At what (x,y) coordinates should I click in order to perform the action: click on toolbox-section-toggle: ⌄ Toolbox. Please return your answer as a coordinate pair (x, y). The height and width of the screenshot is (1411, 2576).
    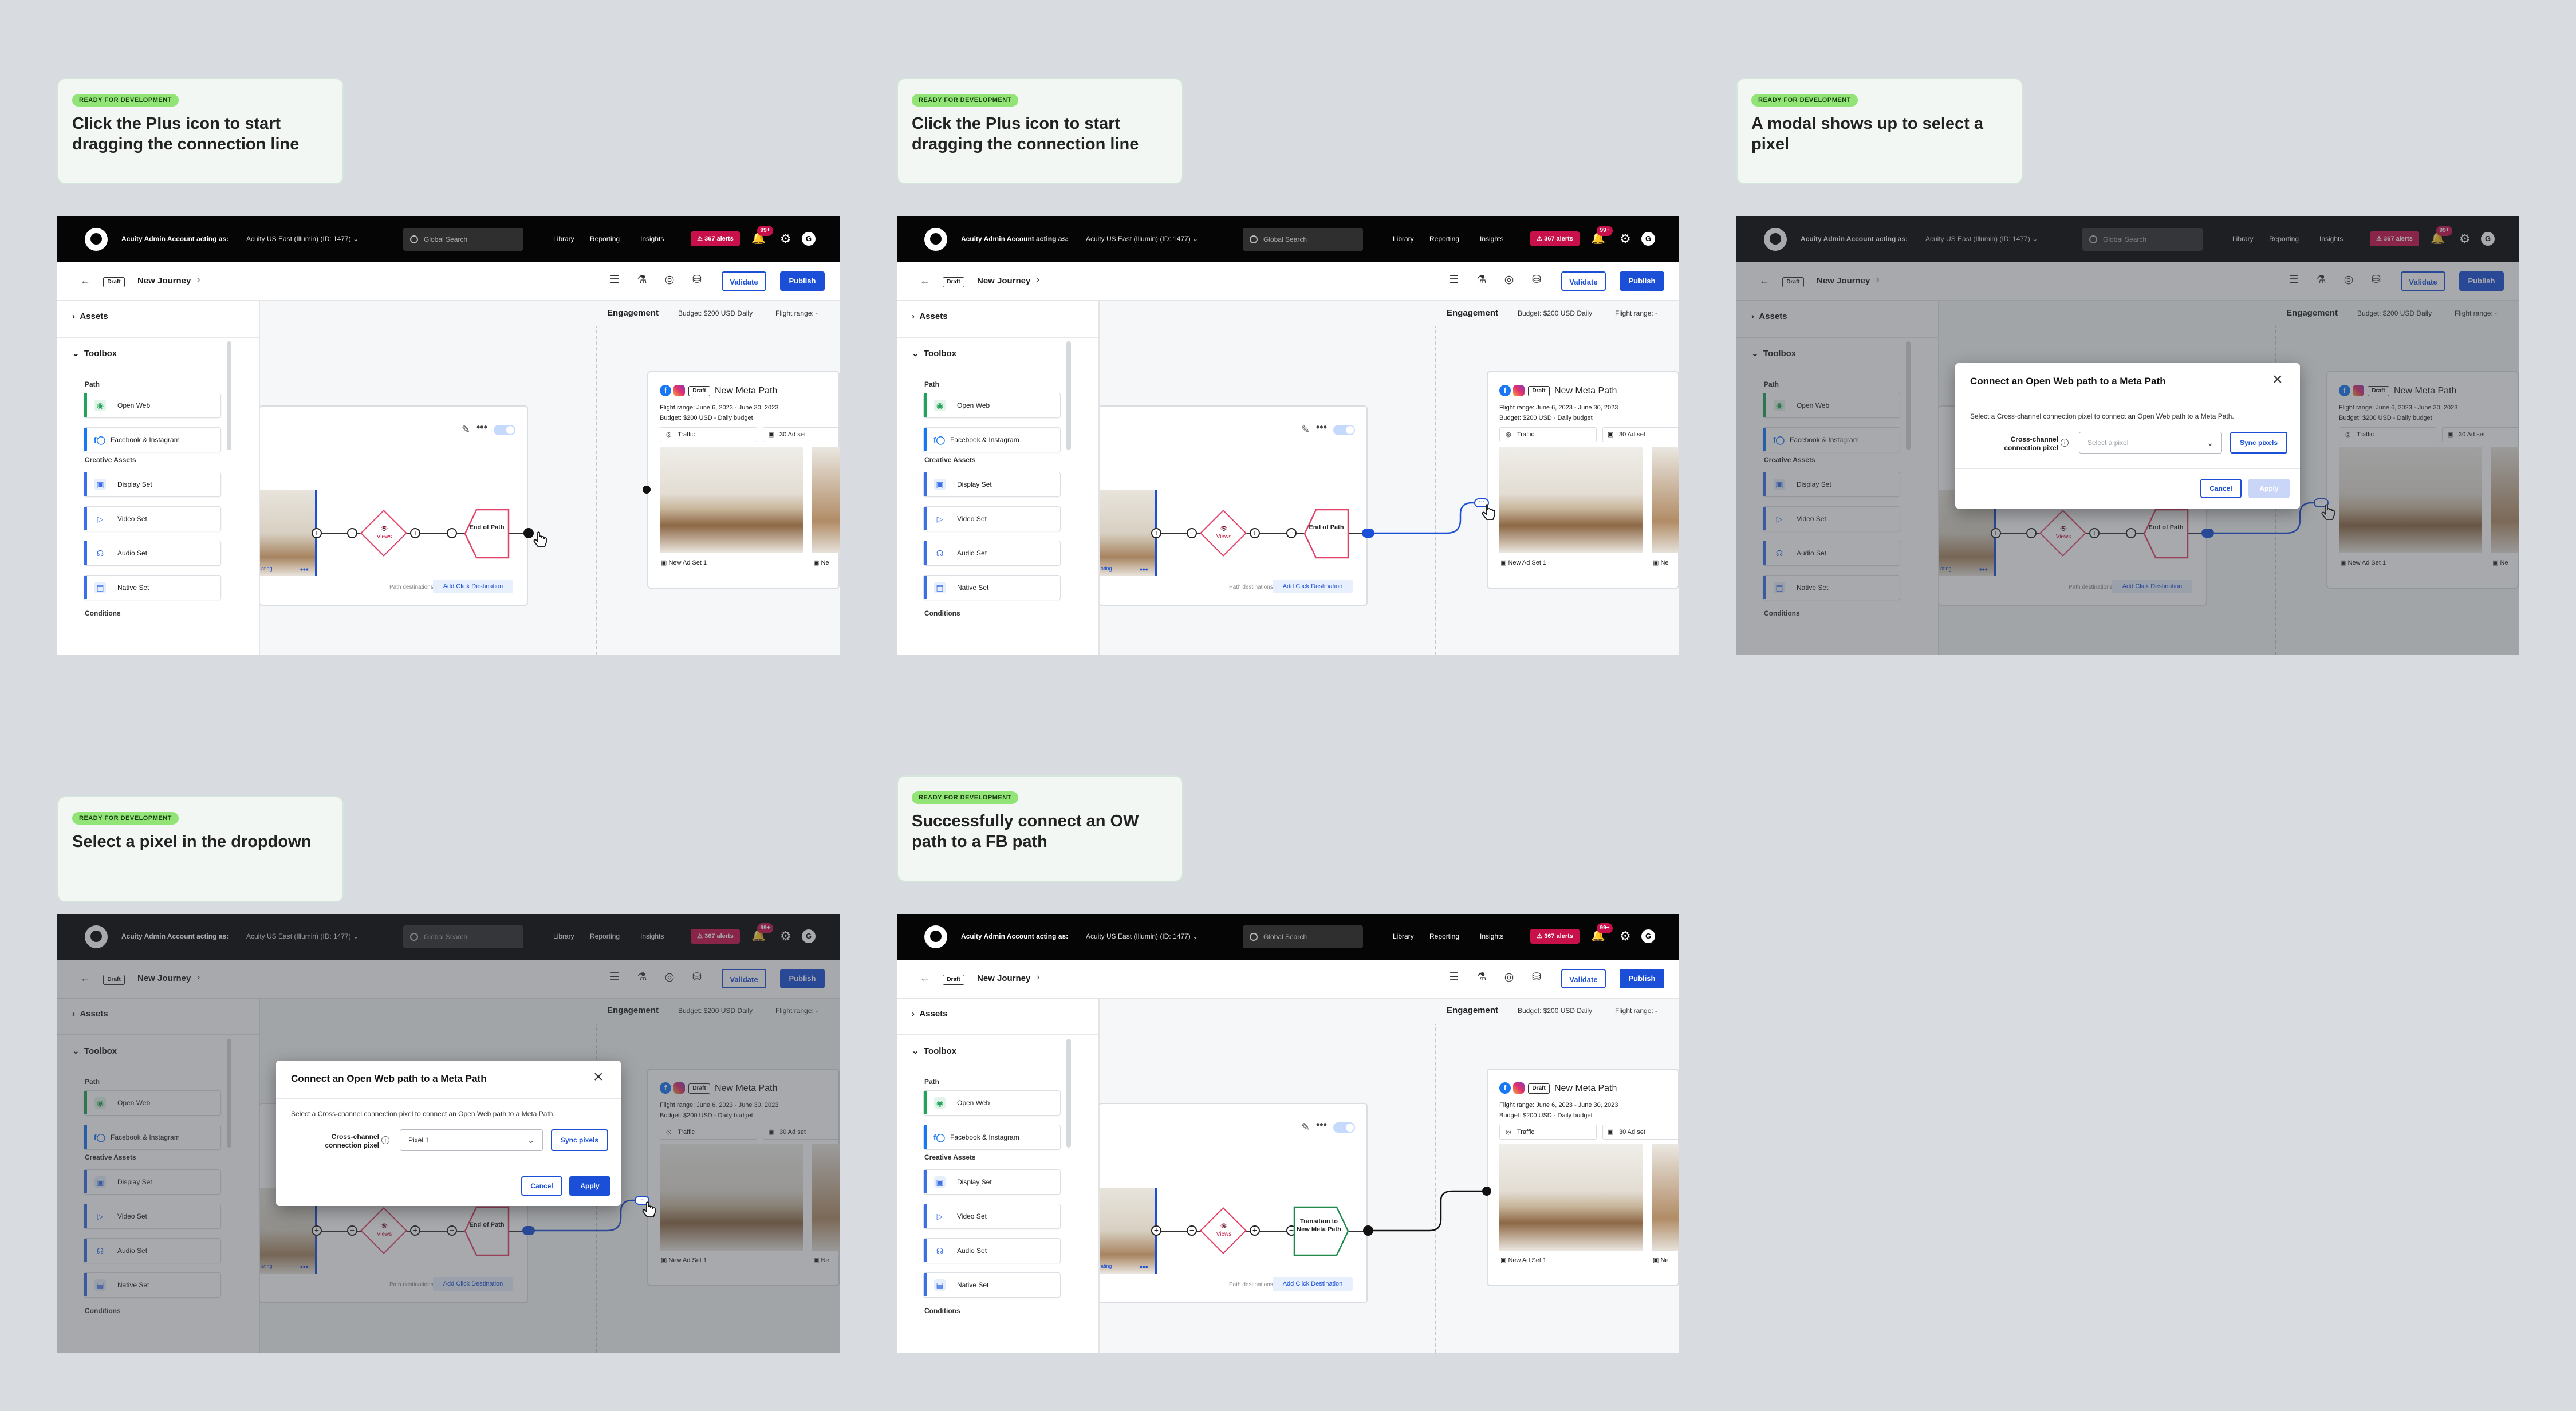
    Looking at the image, I should click on (95, 353).